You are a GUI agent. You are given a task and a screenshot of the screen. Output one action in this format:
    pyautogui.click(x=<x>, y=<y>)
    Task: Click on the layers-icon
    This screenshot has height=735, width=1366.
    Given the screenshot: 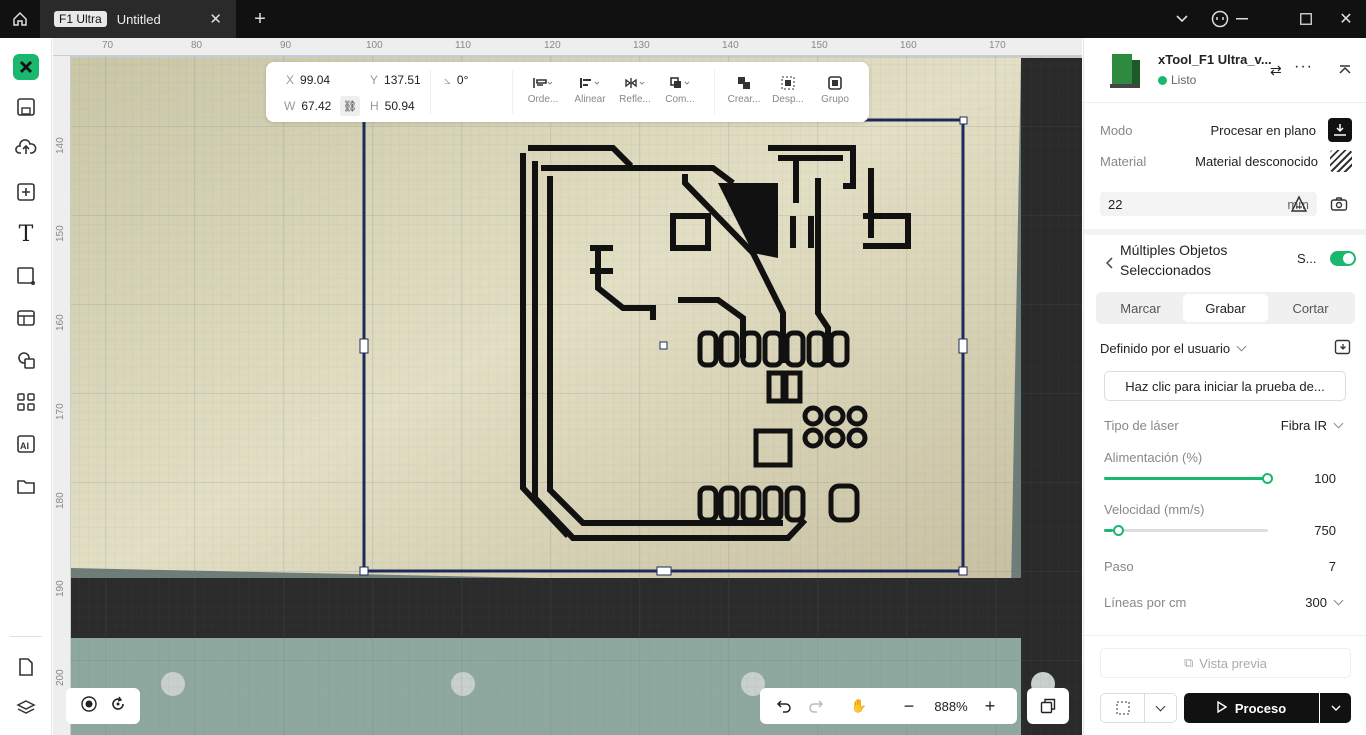 What is the action you would take?
    pyautogui.click(x=26, y=708)
    